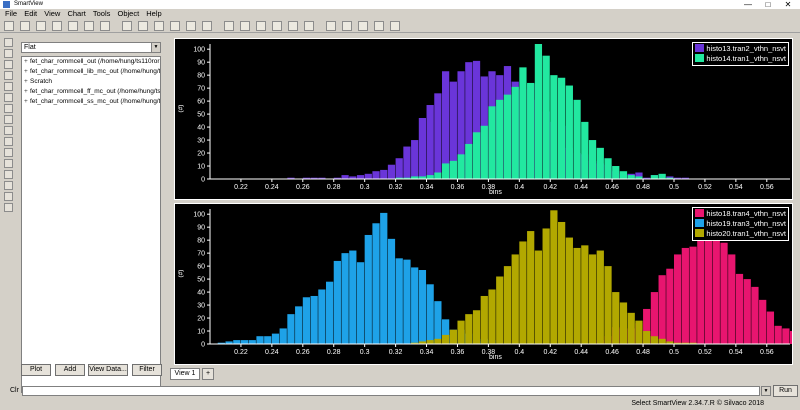 The height and width of the screenshot is (410, 800). What do you see at coordinates (208, 374) in the screenshot?
I see `add-tab-button: +` at bounding box center [208, 374].